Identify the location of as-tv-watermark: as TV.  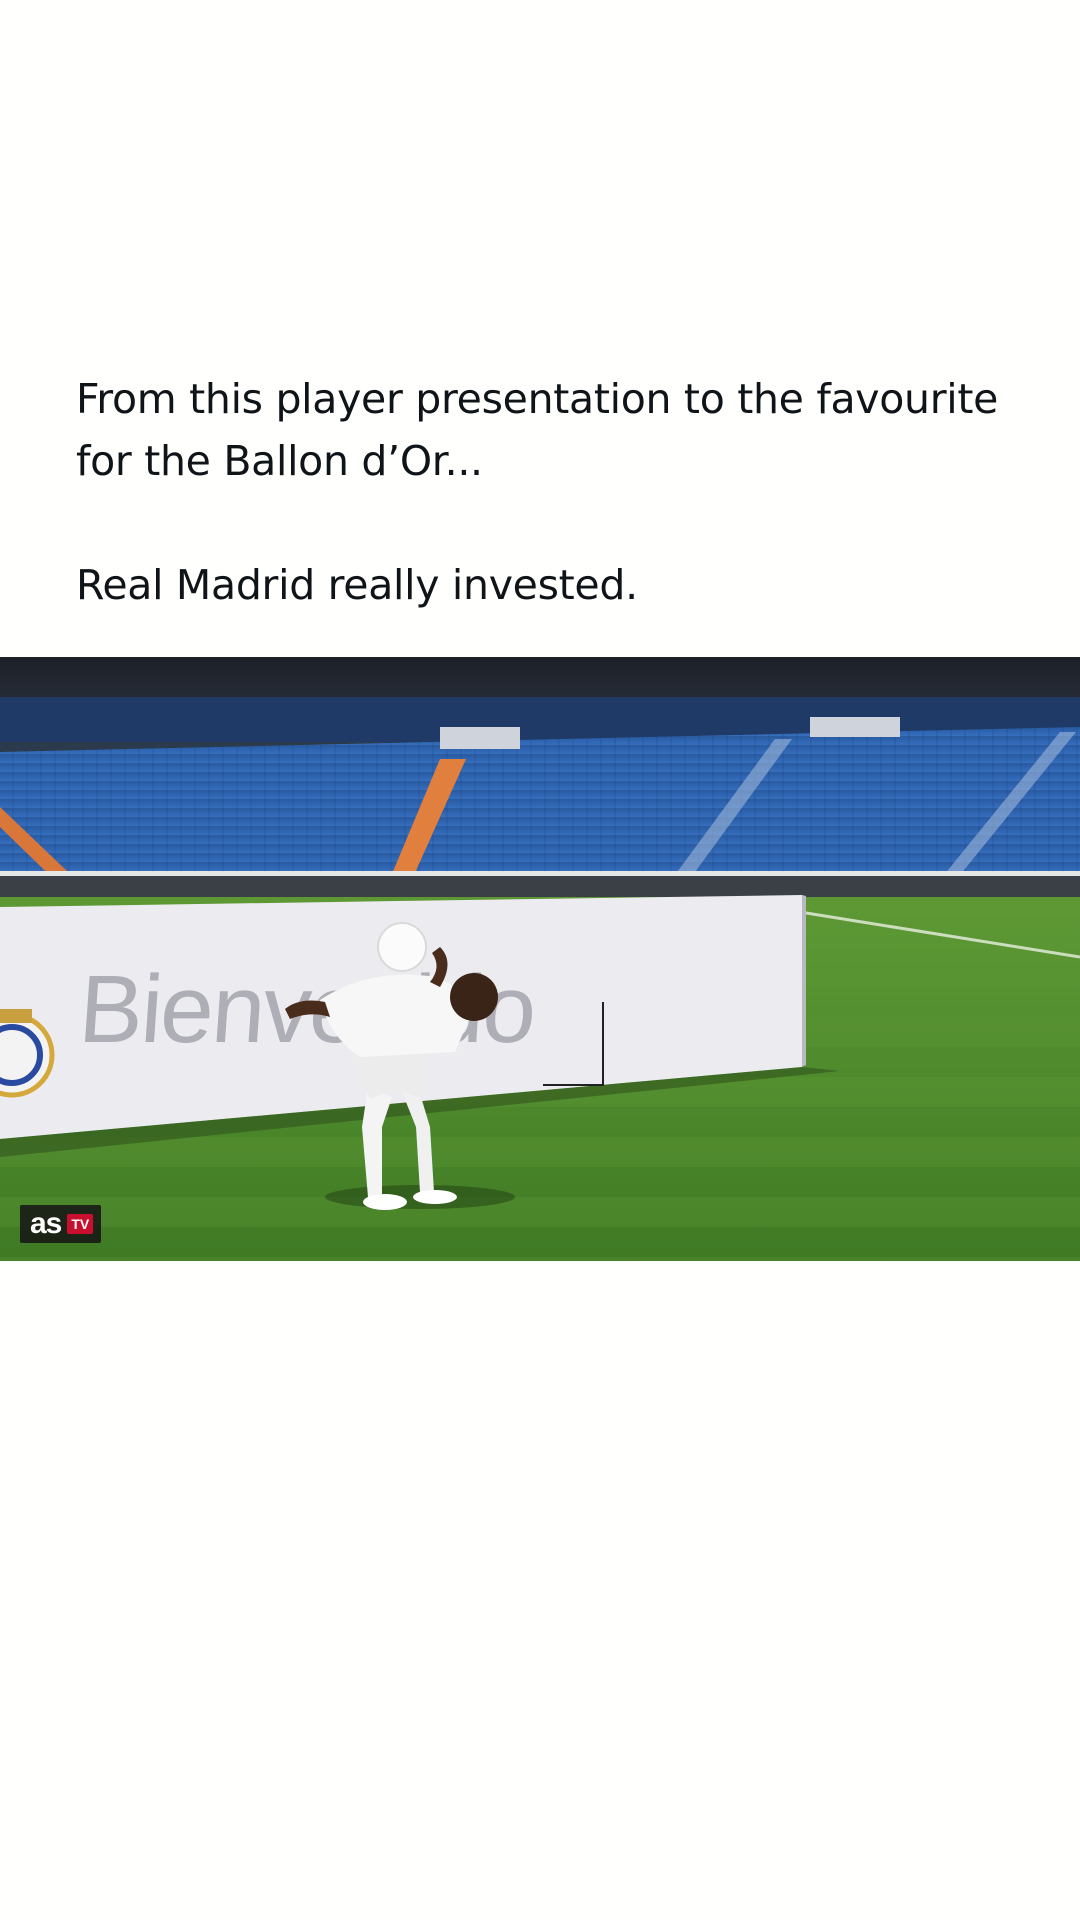
(61, 1224).